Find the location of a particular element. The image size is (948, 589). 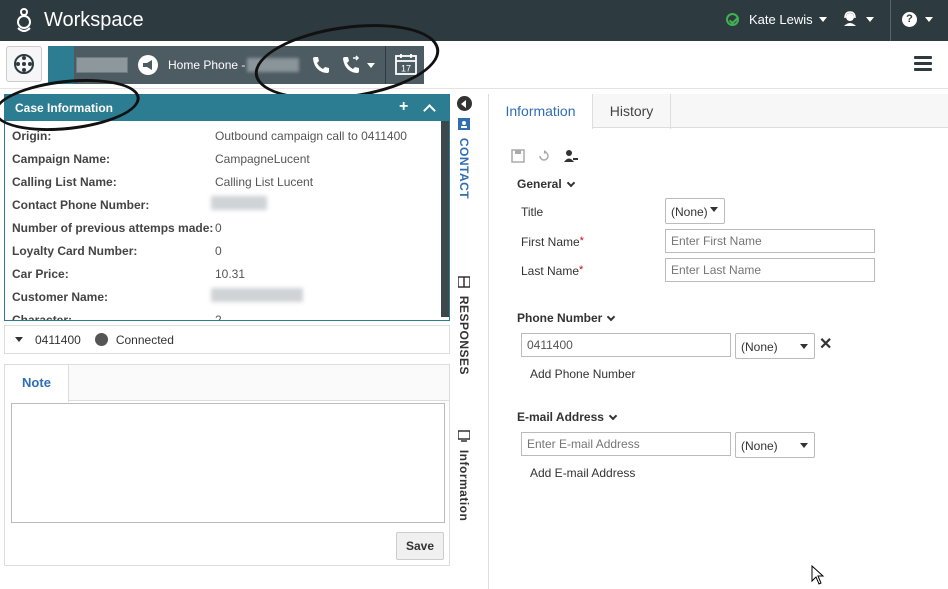

case-data-label: Contact Phone Number: is located at coordinates (81, 205).